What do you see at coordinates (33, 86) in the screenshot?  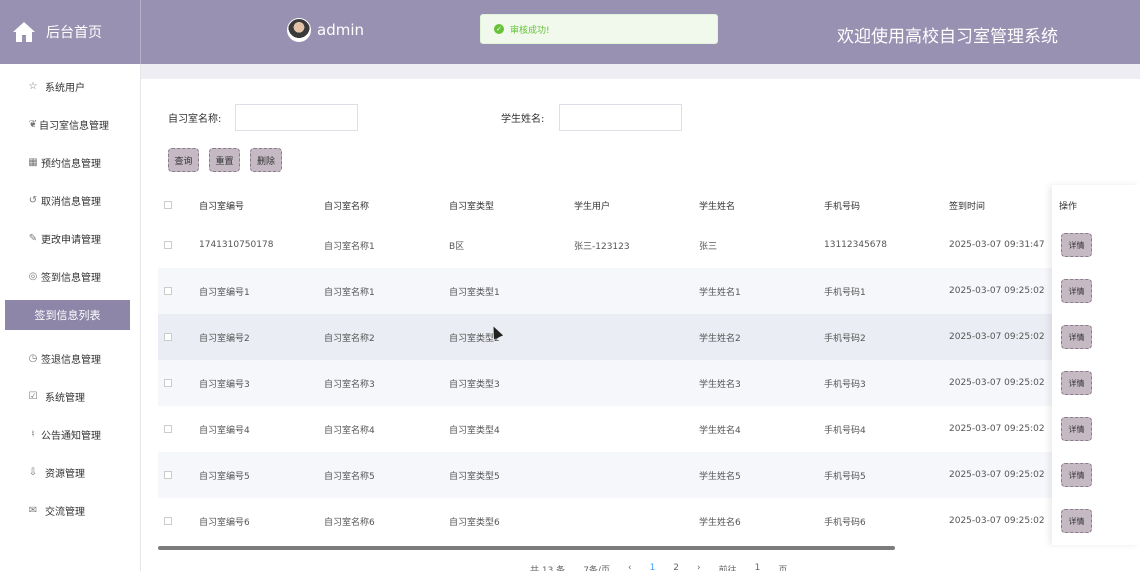 I see `star-icon: ☆` at bounding box center [33, 86].